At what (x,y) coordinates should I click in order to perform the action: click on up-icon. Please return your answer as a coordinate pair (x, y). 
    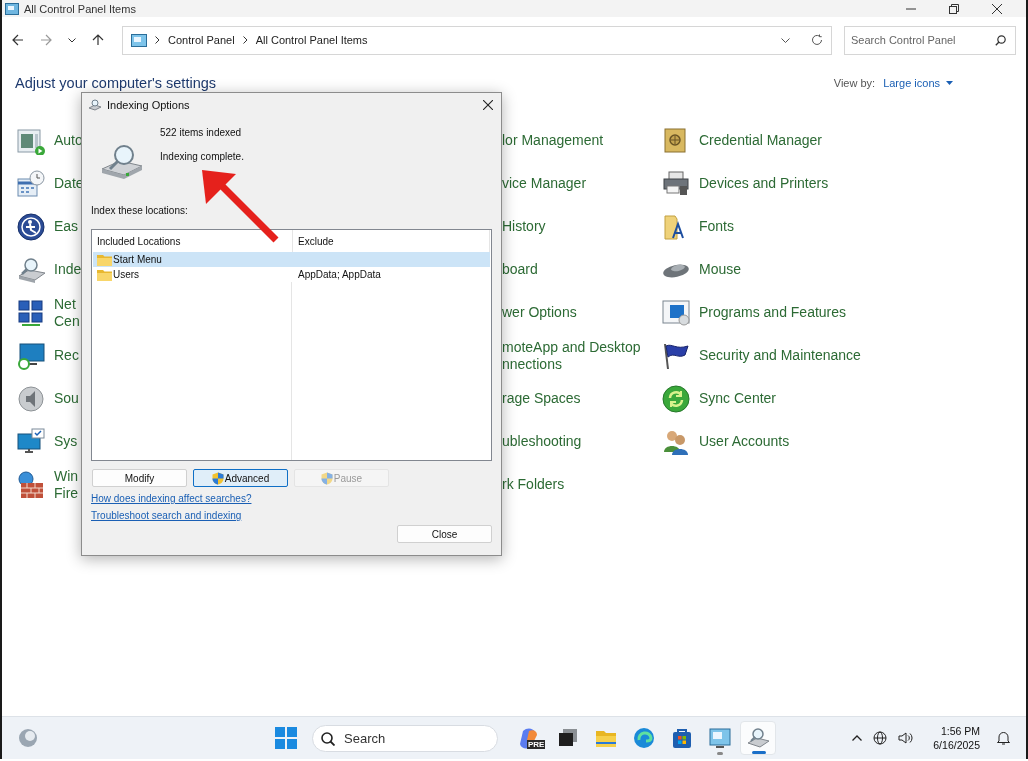
    Looking at the image, I should click on (98, 40).